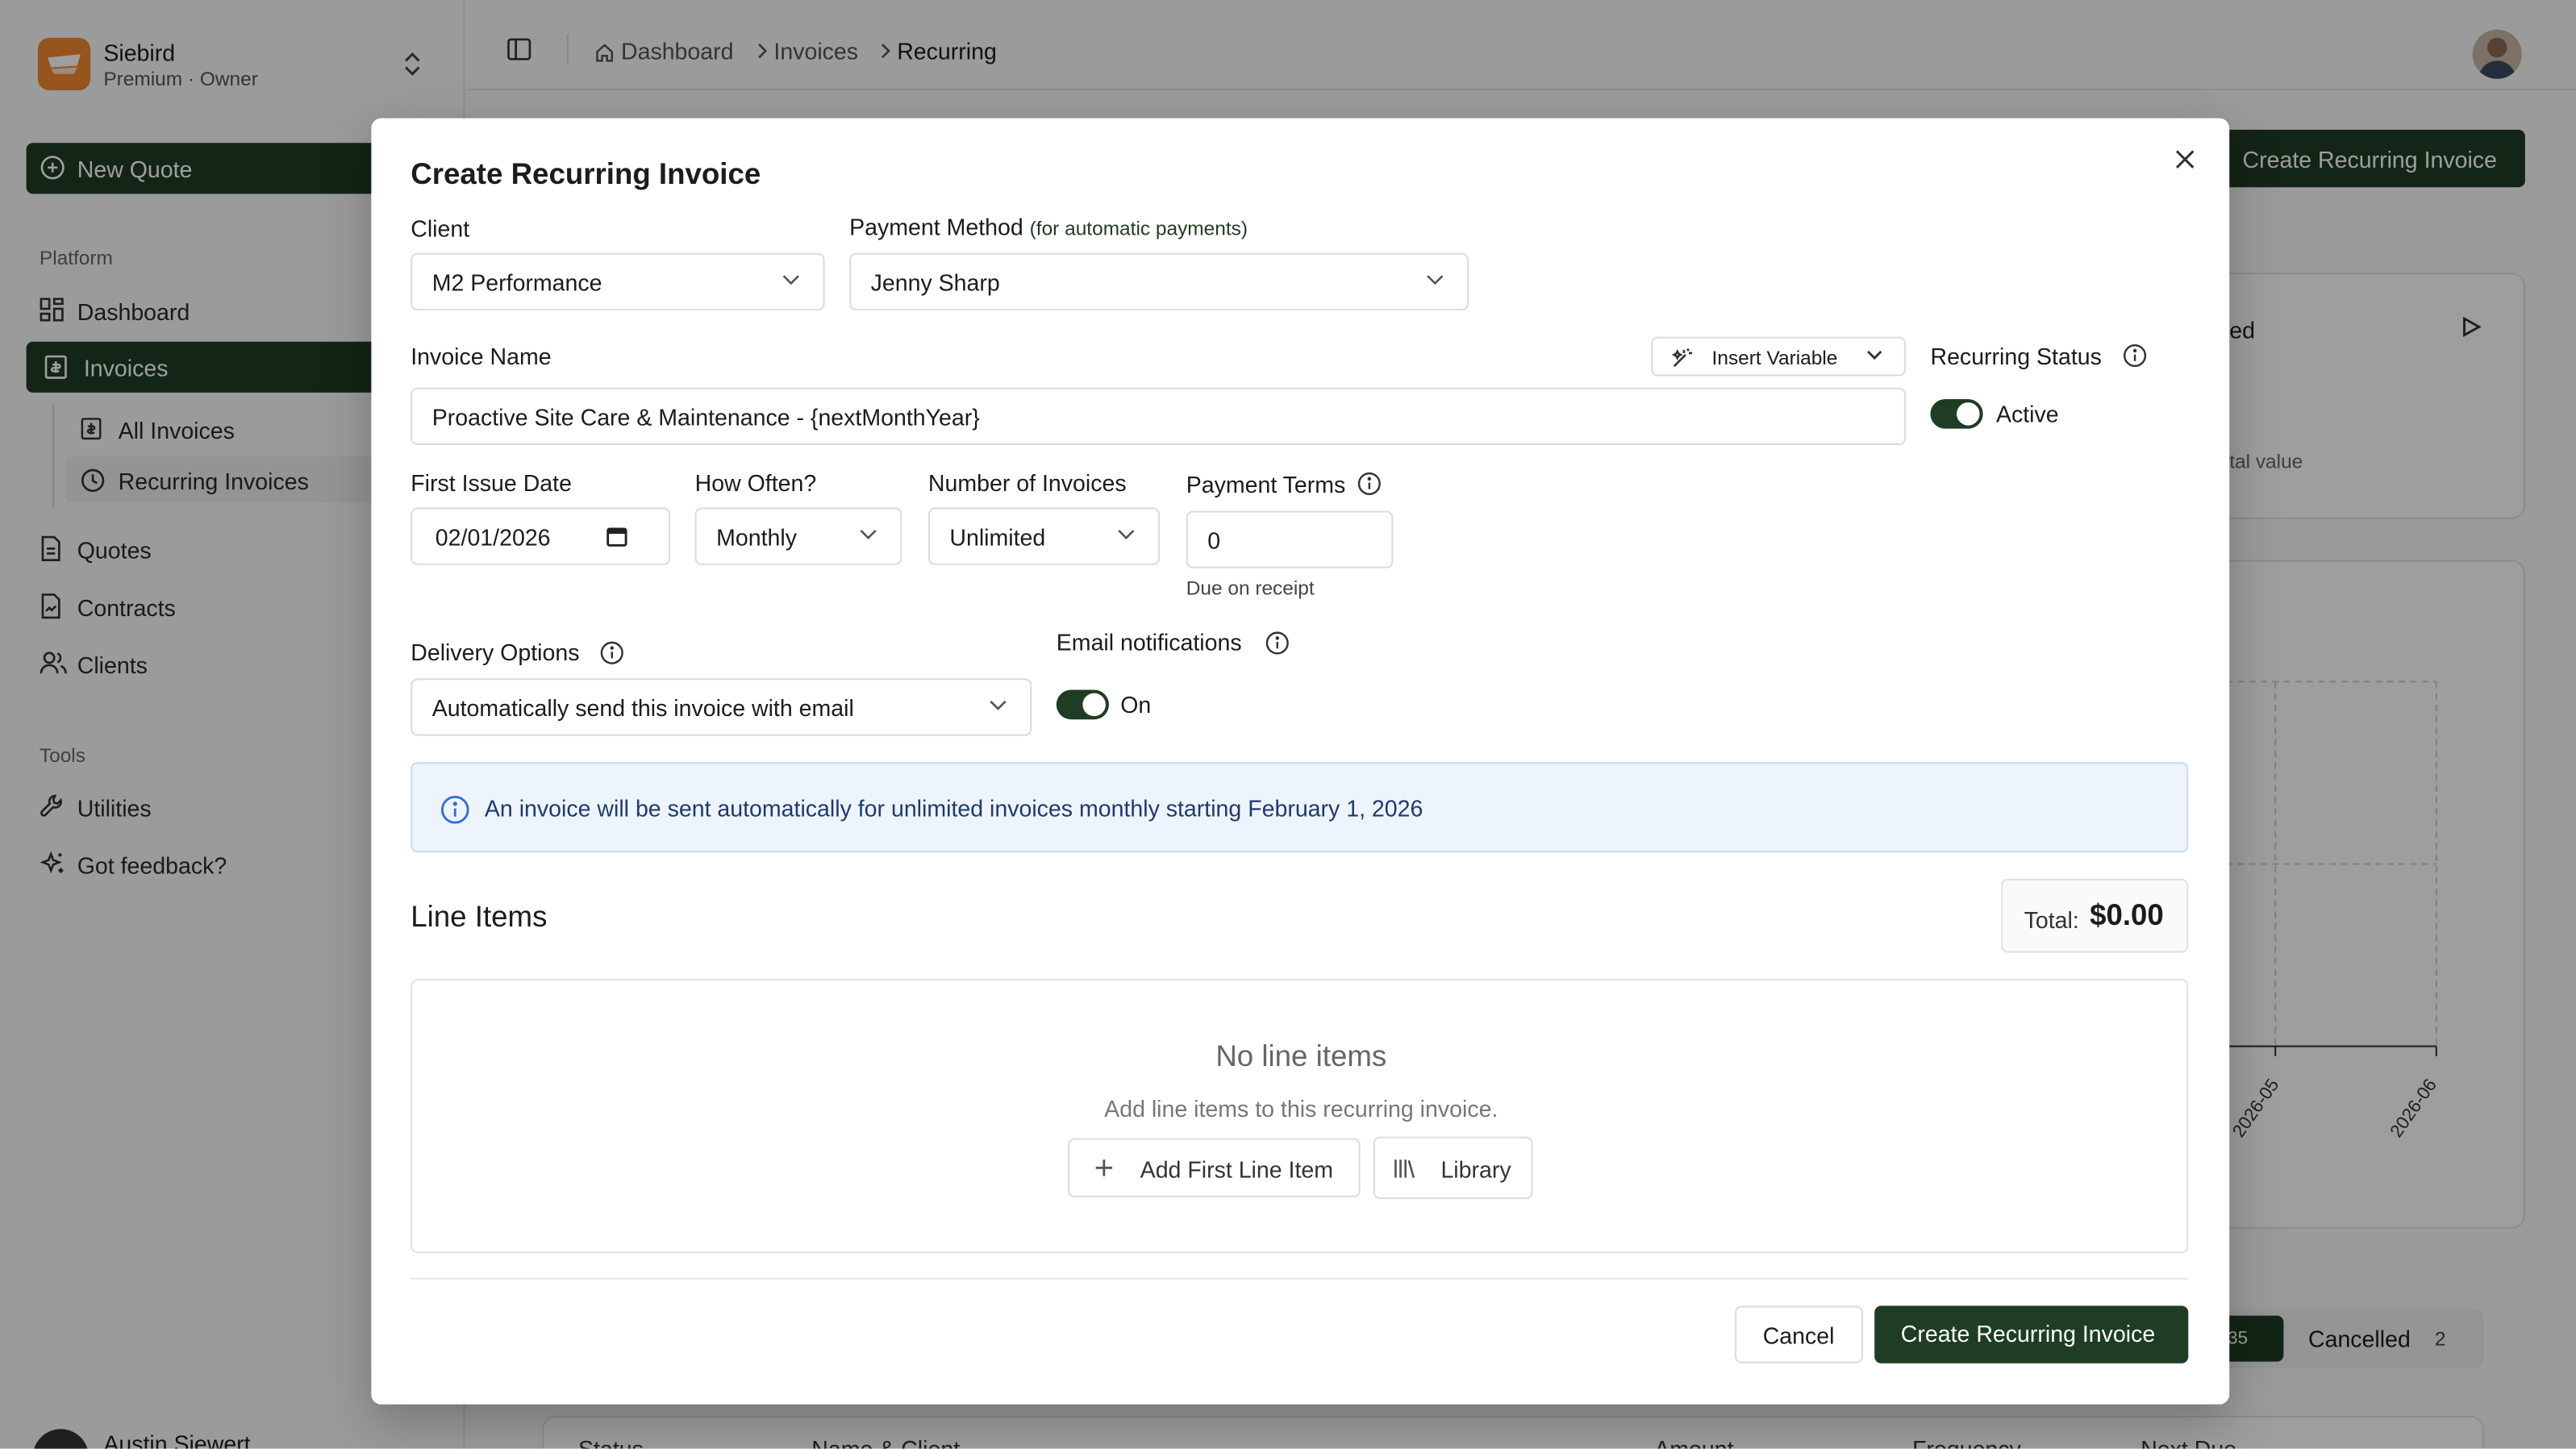 This screenshot has width=2576, height=1449. What do you see at coordinates (1082, 704) in the screenshot?
I see `email-notifications-toggle` at bounding box center [1082, 704].